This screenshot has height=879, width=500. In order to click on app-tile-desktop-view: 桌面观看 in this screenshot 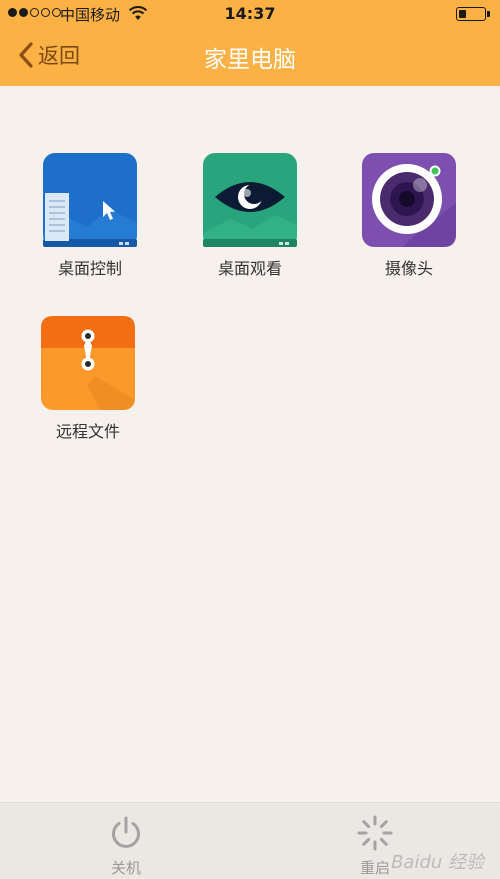, I will do `click(250, 216)`.